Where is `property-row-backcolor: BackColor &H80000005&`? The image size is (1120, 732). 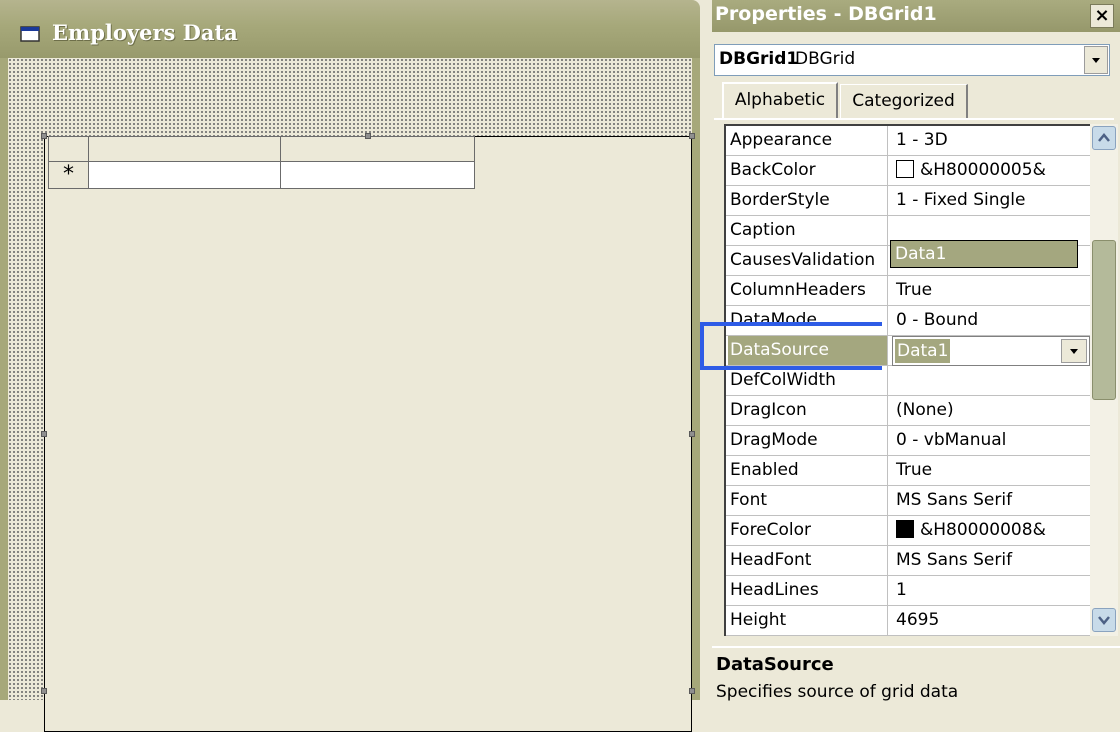
property-row-backcolor: BackColor &H80000005& is located at coordinates (908, 171).